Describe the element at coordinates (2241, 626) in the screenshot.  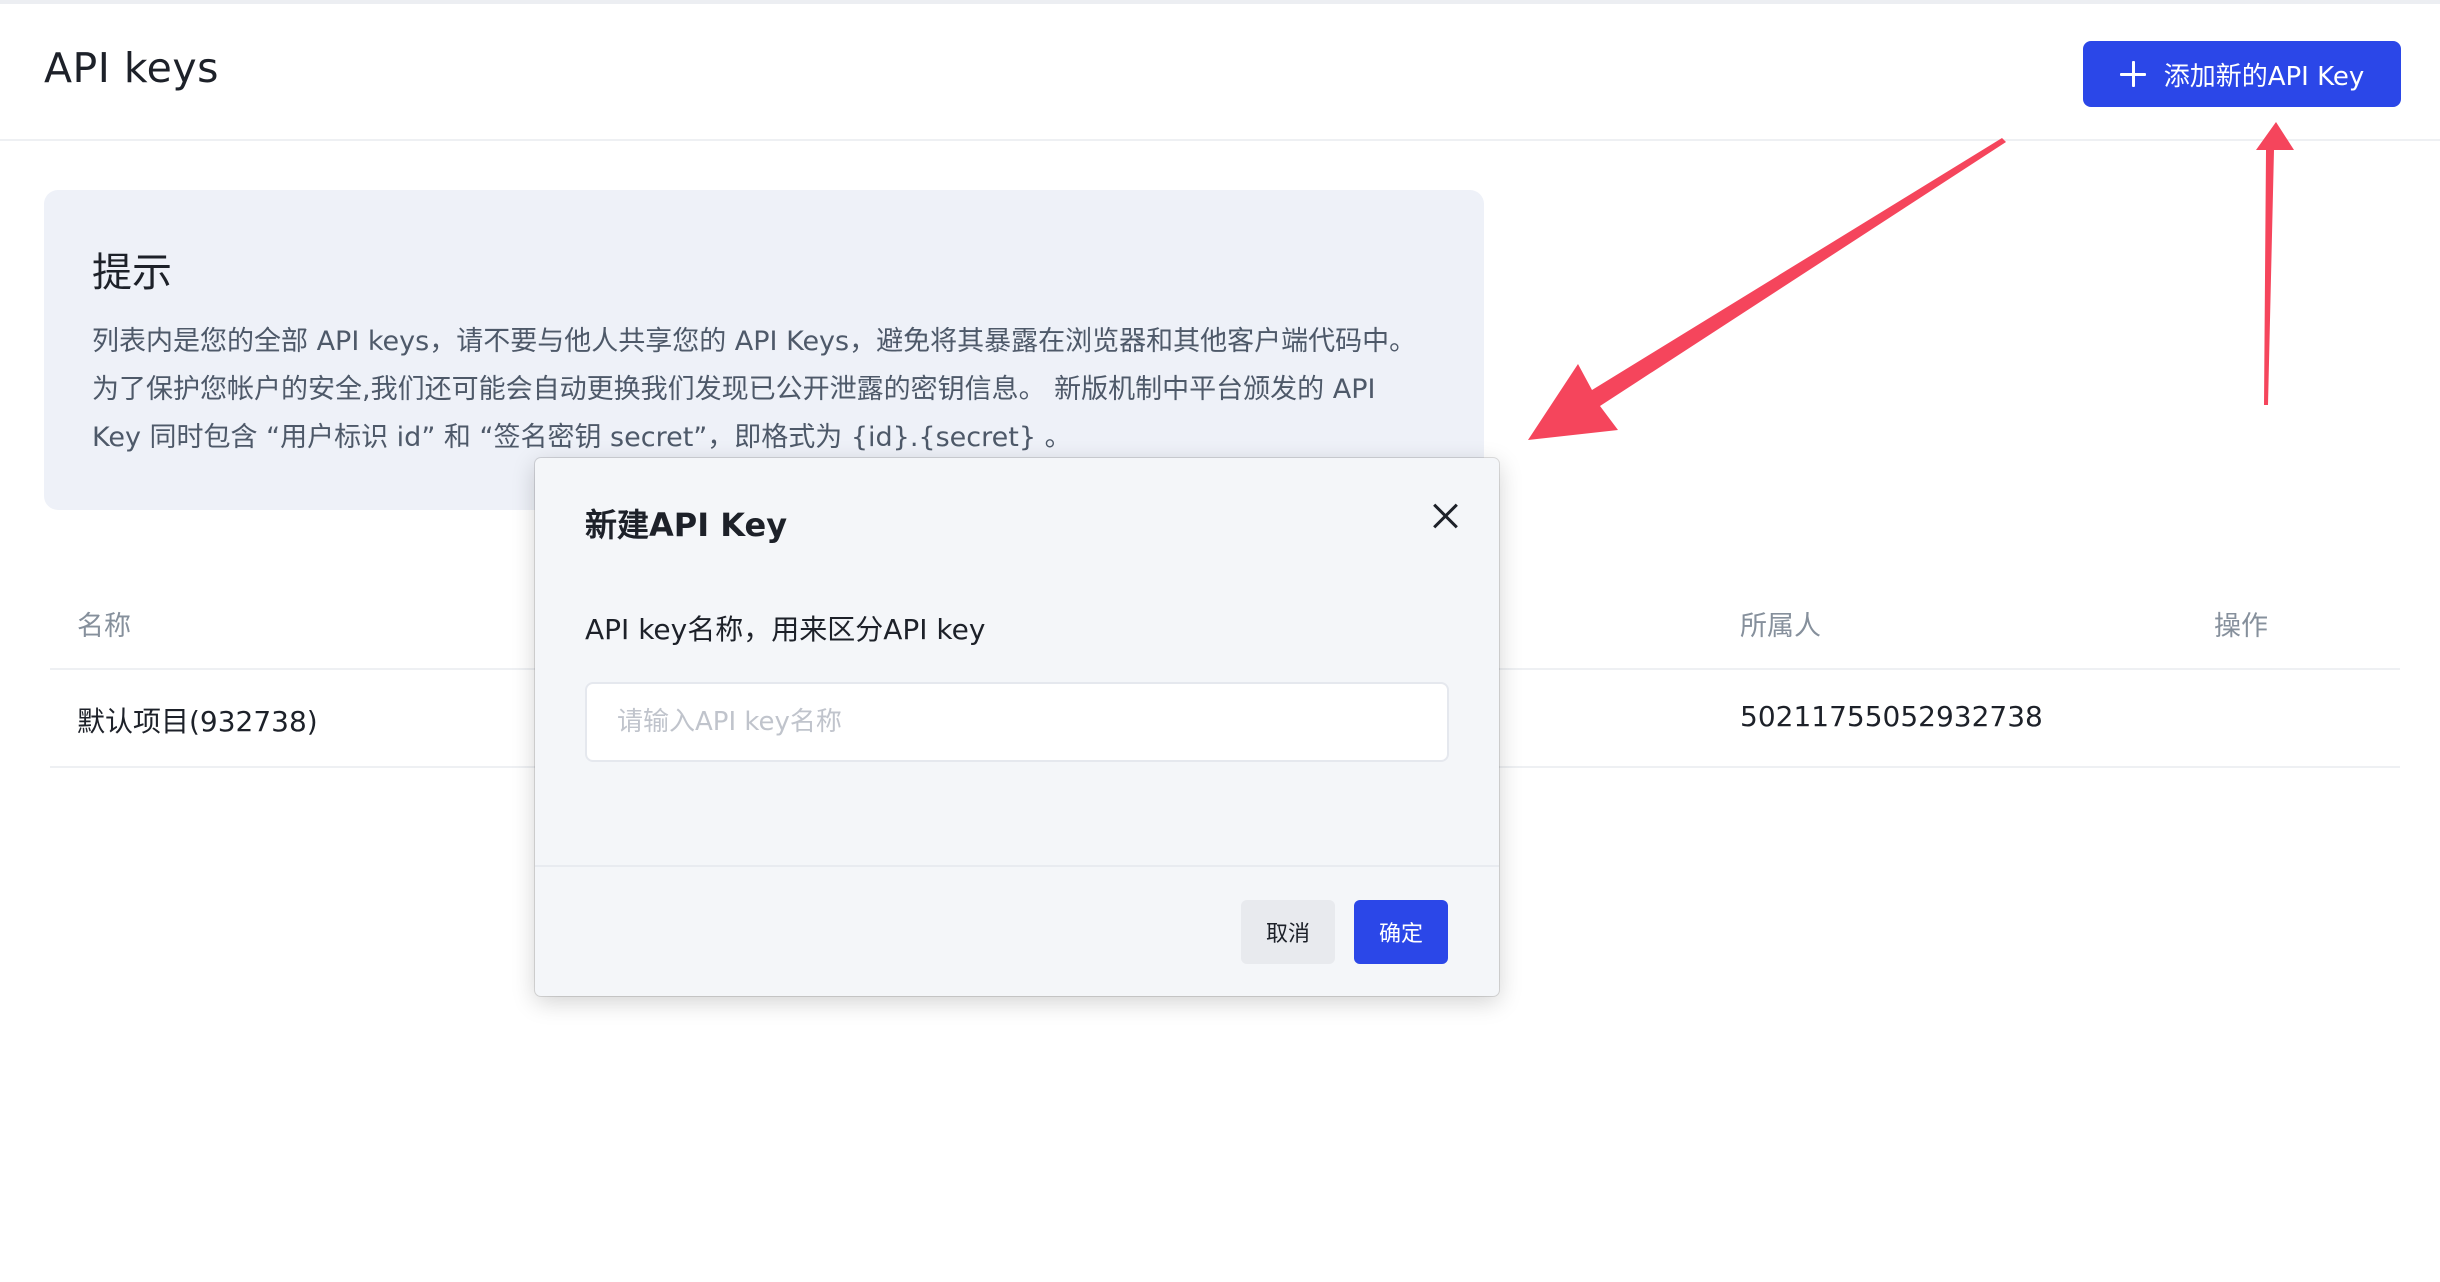
I see `column-header-actions: 操作` at that location.